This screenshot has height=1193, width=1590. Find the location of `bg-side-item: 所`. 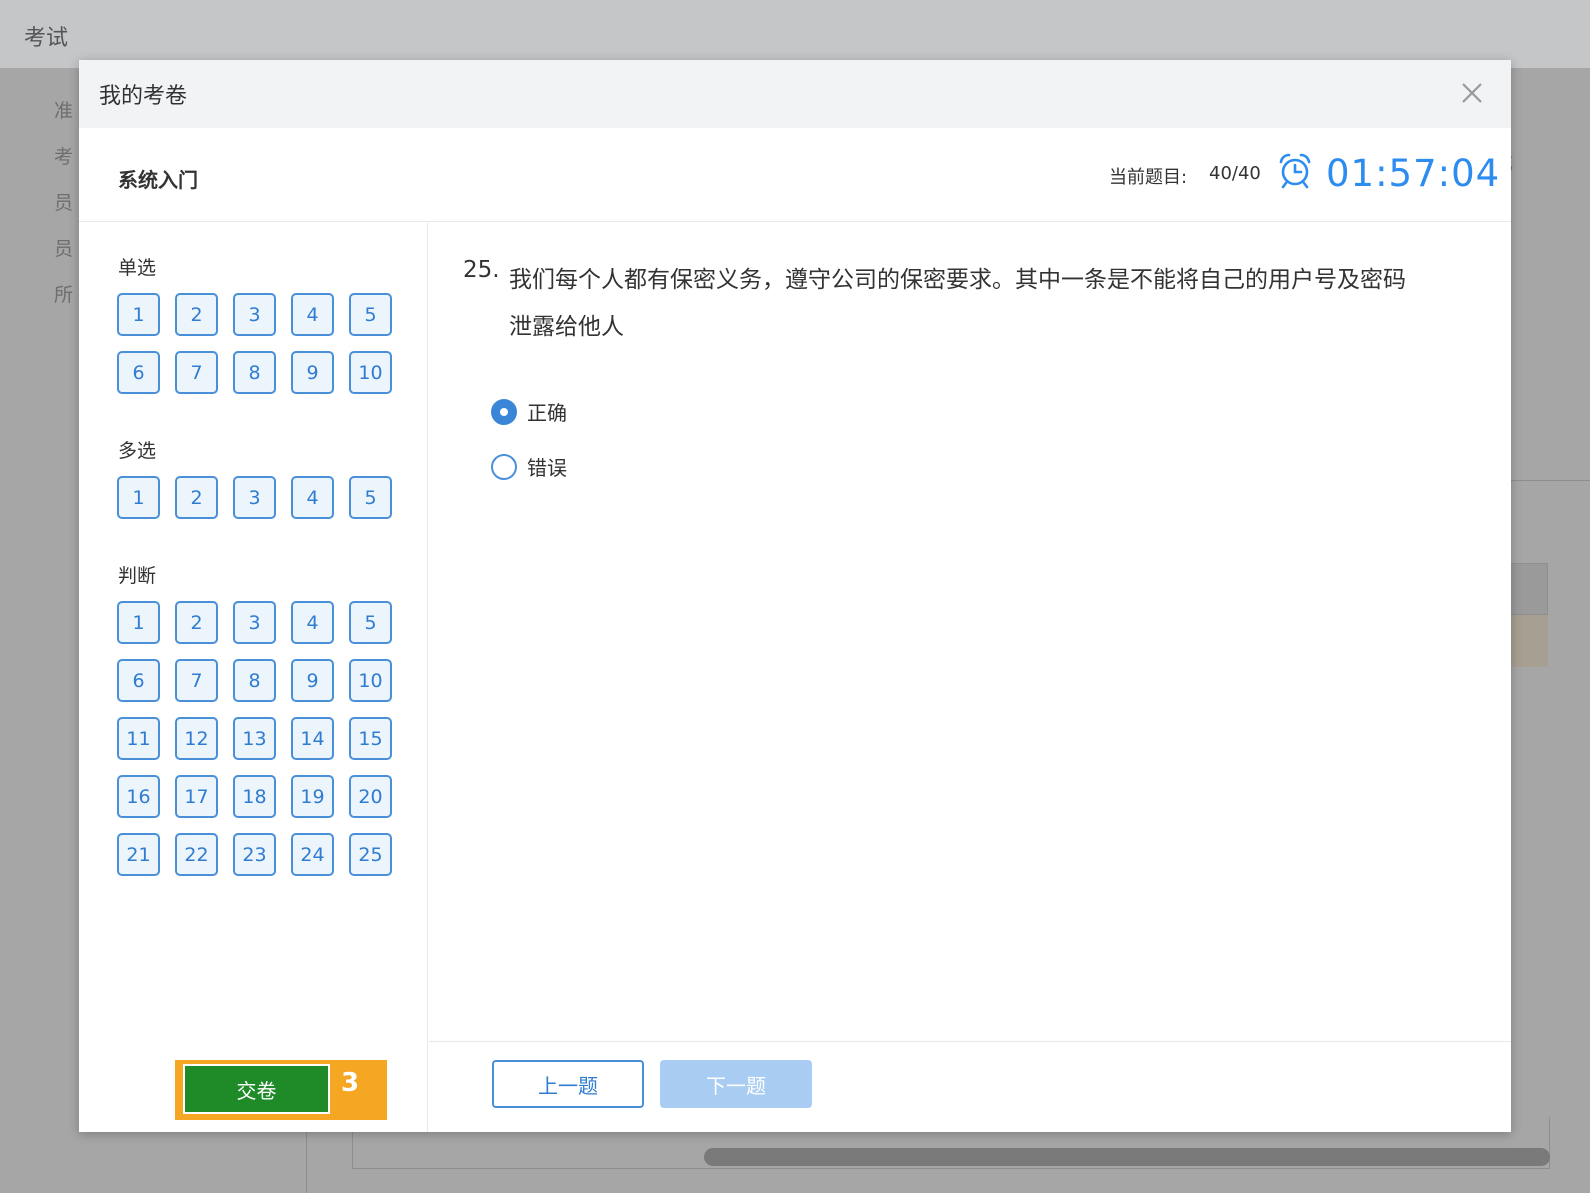

bg-side-item: 所 is located at coordinates (64, 295).